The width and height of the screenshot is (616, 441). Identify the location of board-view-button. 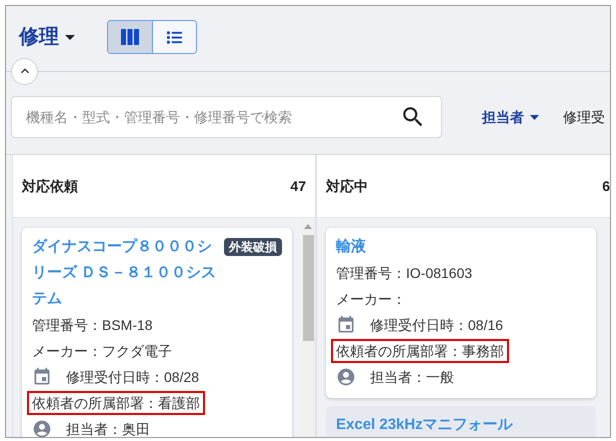
(130, 37).